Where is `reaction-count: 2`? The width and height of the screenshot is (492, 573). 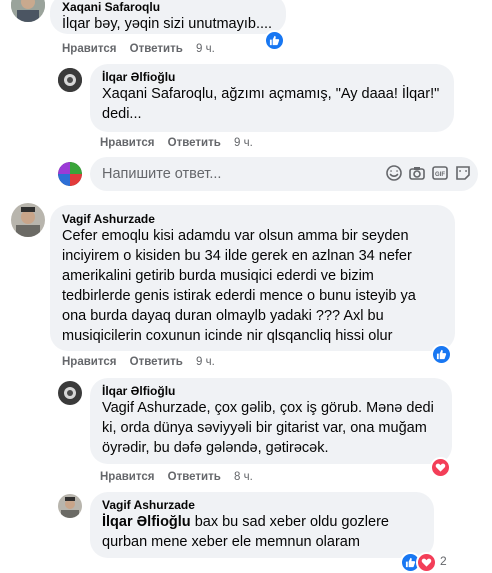
reaction-count: 2 is located at coordinates (443, 561).